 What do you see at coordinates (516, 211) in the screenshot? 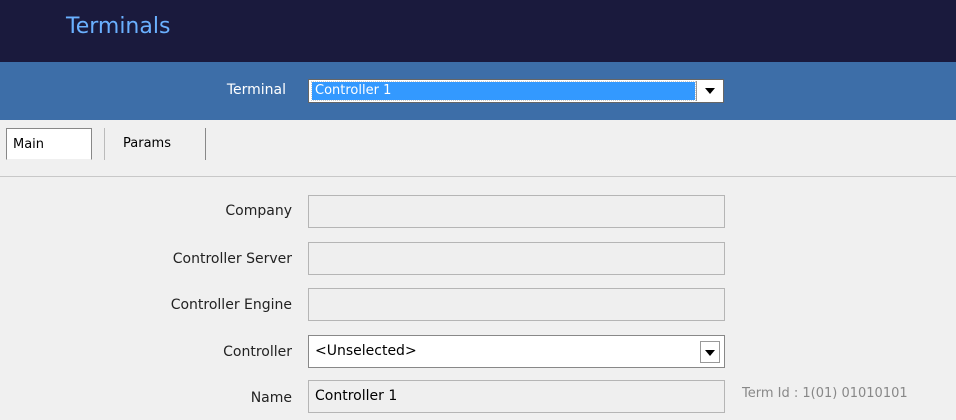
I see `company-field` at bounding box center [516, 211].